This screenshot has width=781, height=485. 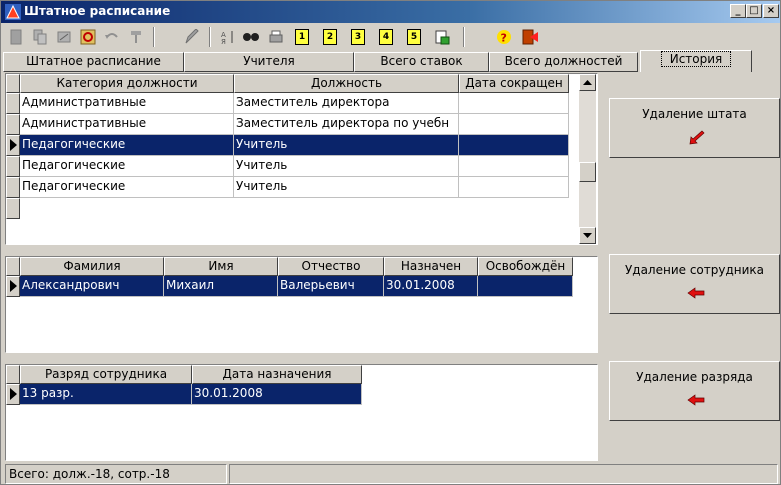 What do you see at coordinates (192, 37) in the screenshot?
I see `edit-tool-icon` at bounding box center [192, 37].